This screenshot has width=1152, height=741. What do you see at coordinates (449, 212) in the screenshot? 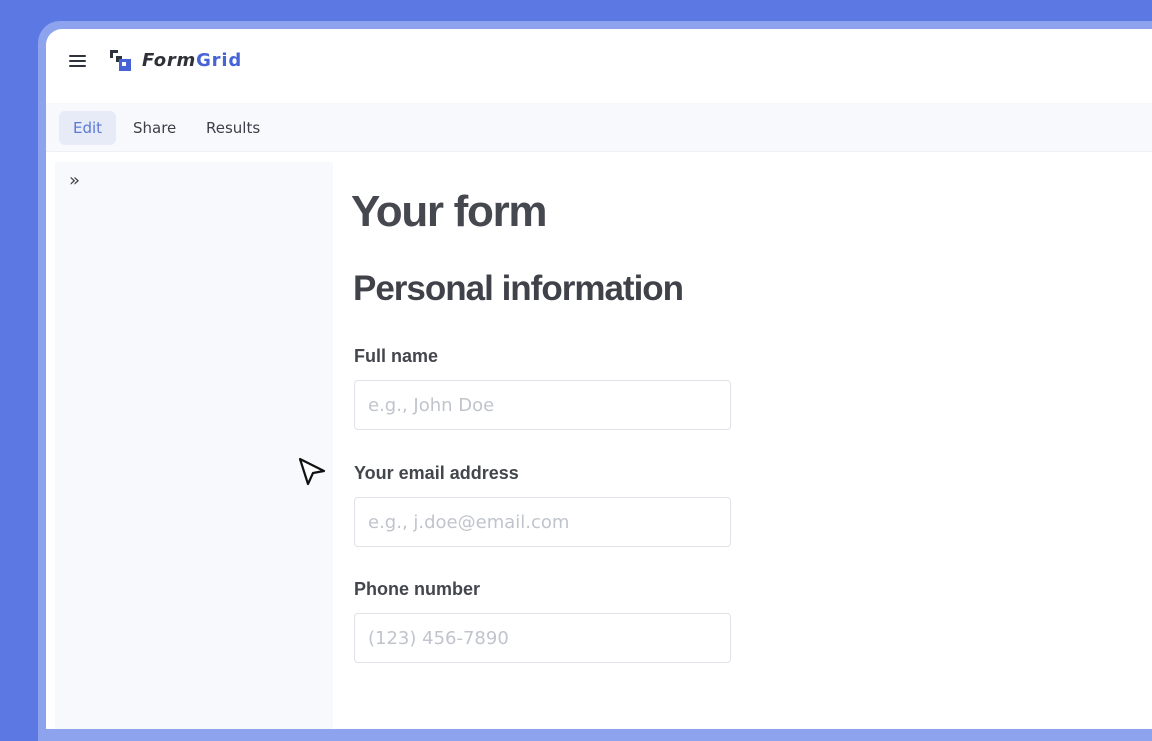
I see `form-title: Your form` at bounding box center [449, 212].